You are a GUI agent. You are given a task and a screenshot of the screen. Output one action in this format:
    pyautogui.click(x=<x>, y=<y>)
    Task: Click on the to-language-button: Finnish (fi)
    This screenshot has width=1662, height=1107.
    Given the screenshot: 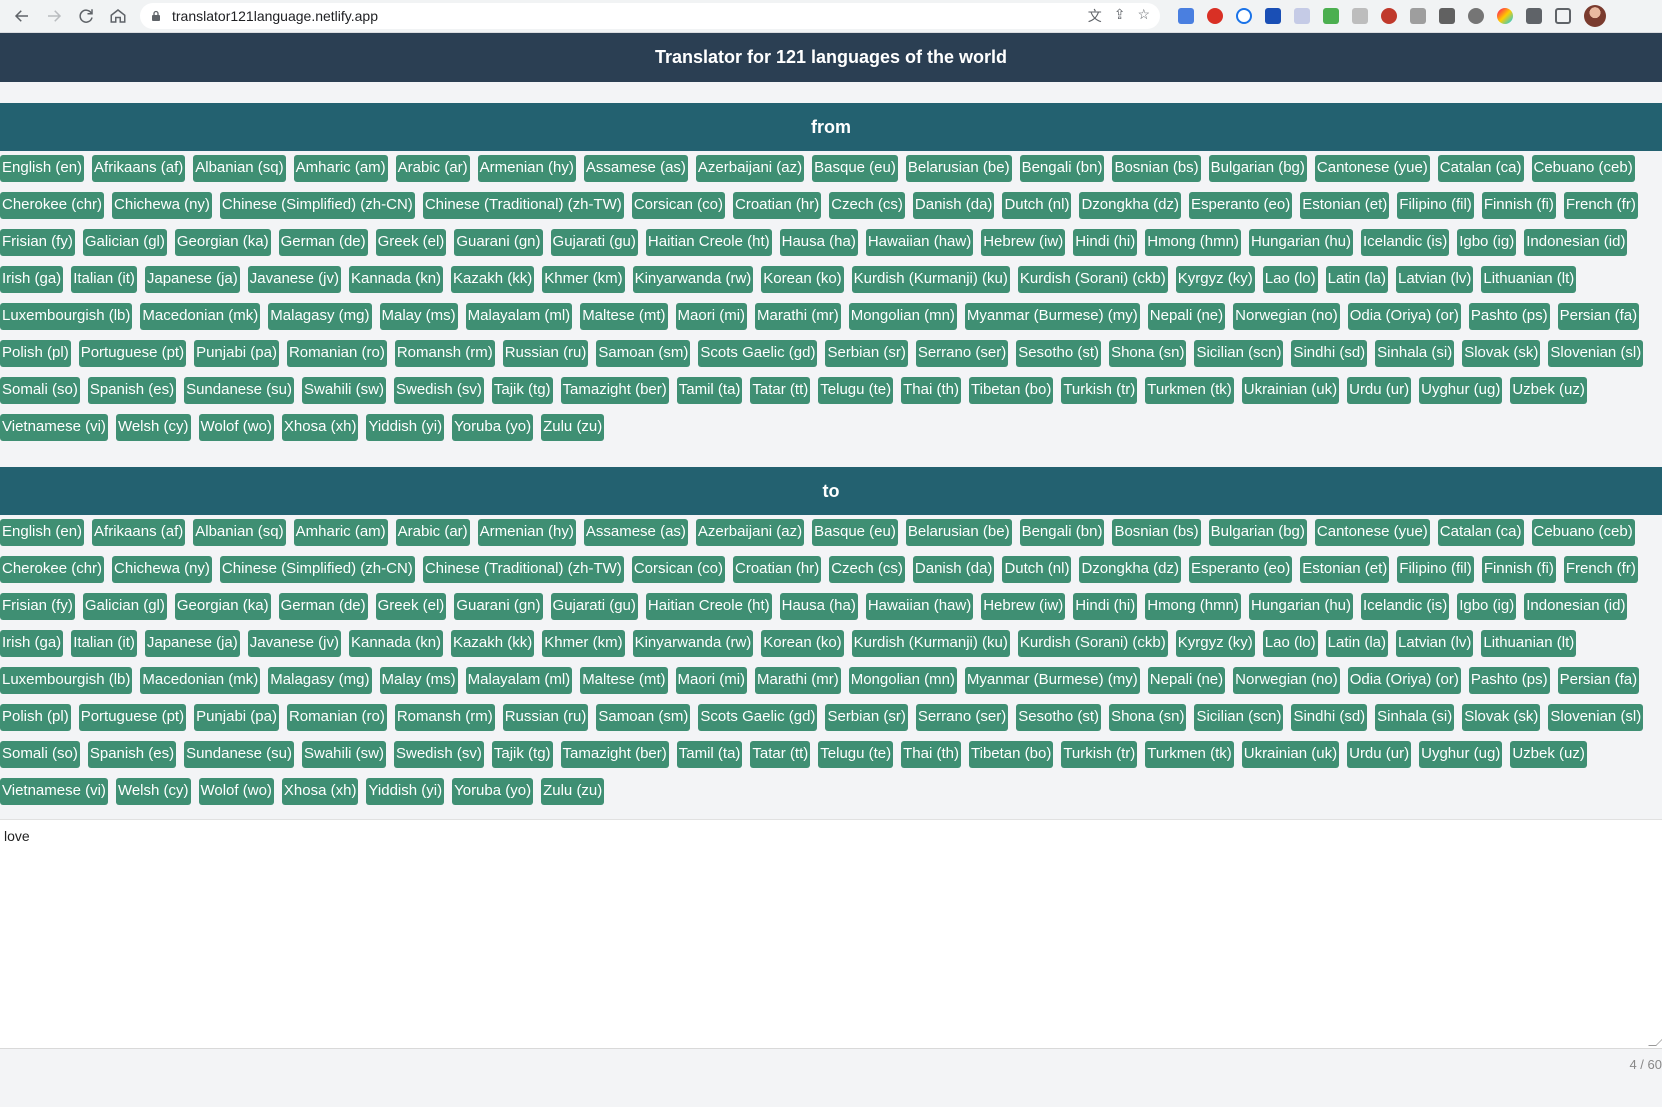 What is the action you would take?
    pyautogui.click(x=1518, y=569)
    